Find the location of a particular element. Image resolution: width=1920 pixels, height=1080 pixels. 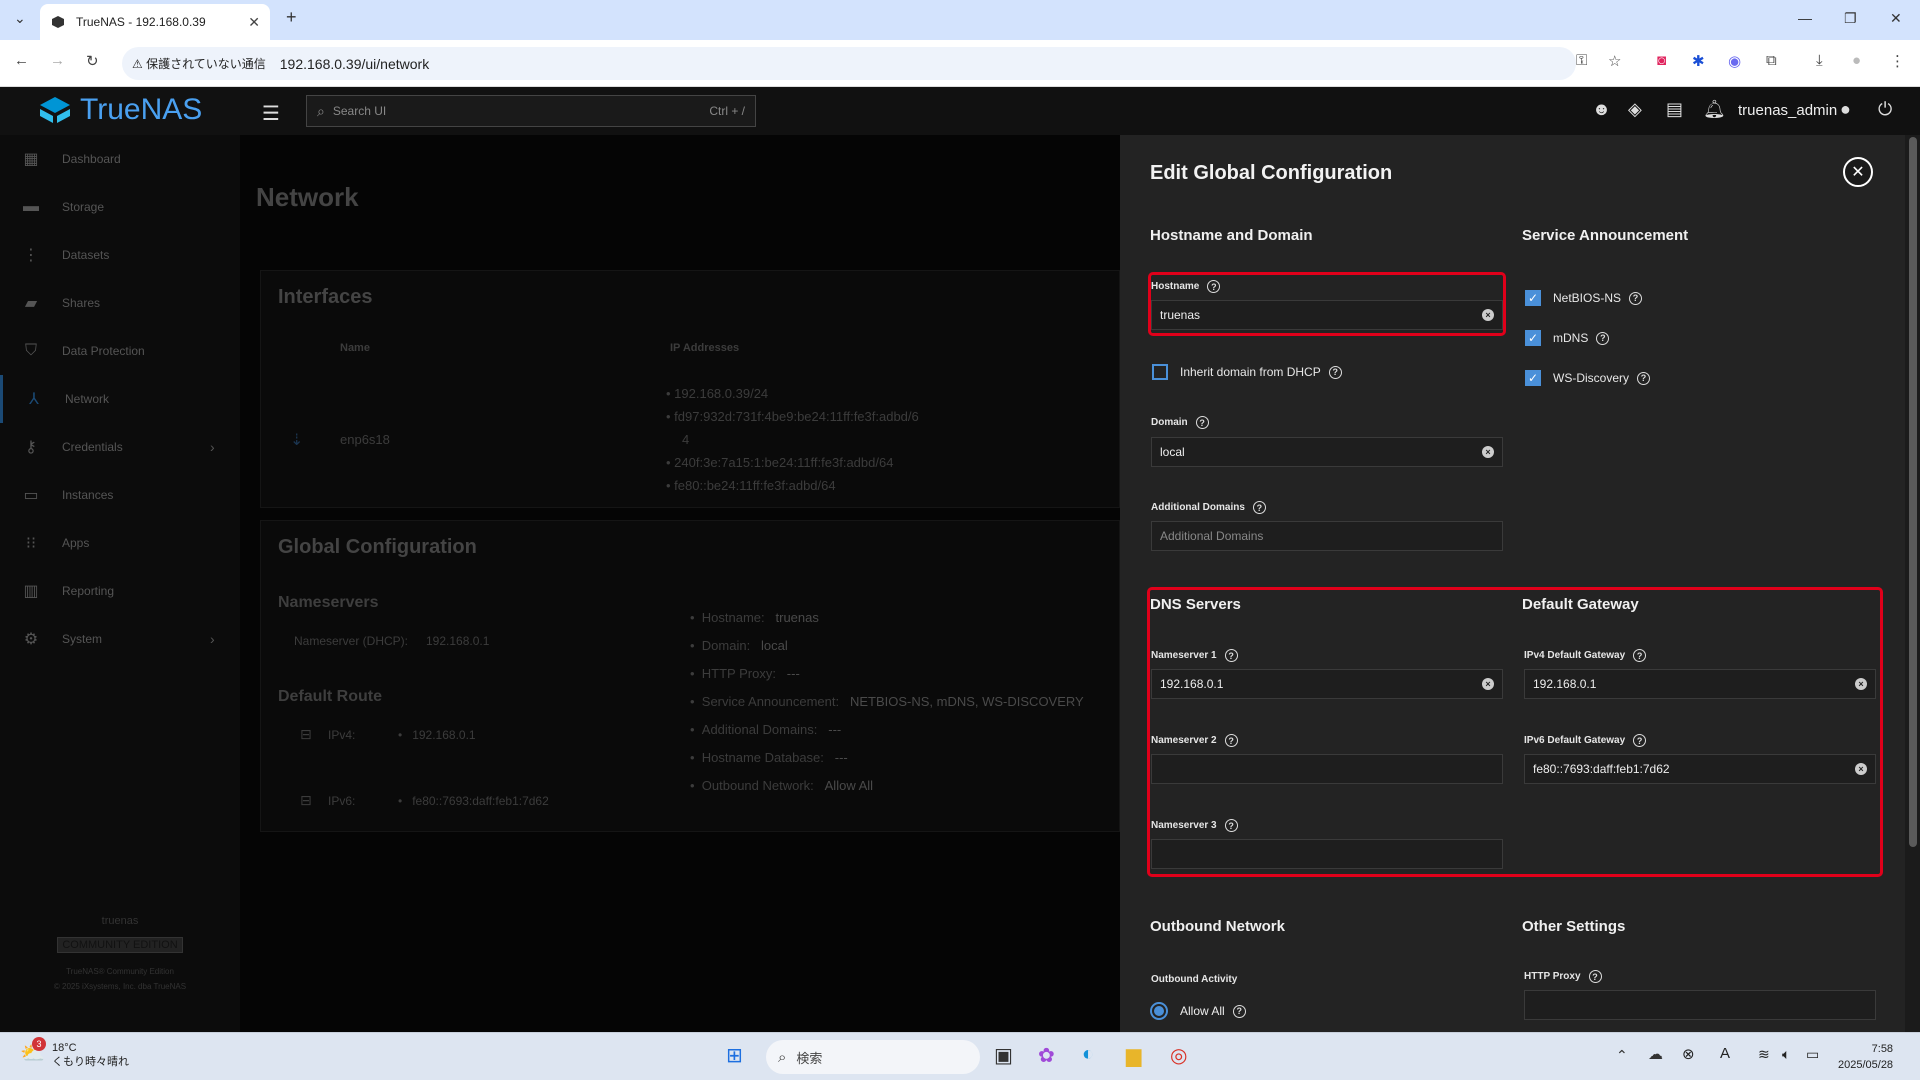

wifi-icon: ≋ is located at coordinates (1764, 1054).